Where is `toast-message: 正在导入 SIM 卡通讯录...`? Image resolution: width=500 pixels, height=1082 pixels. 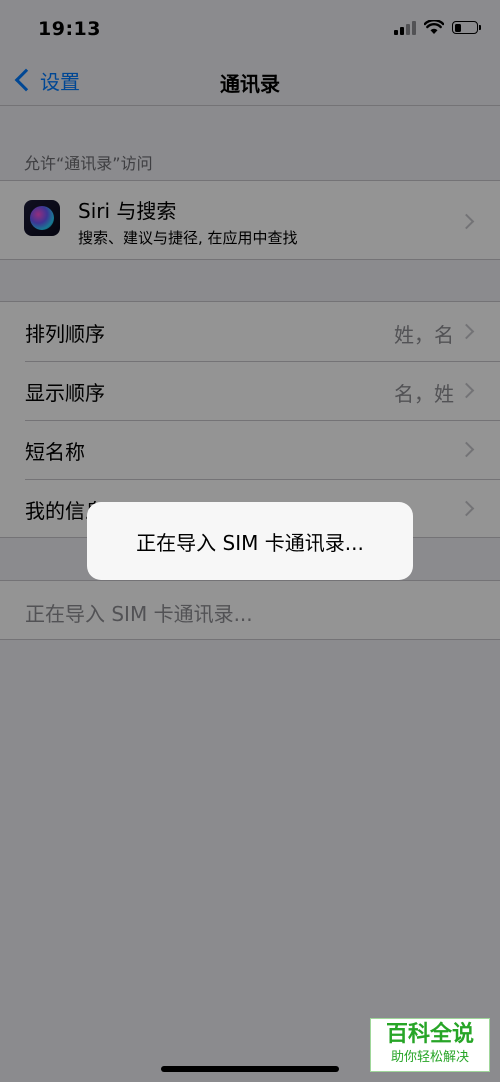 toast-message: 正在导入 SIM 卡通讯录... is located at coordinates (250, 542).